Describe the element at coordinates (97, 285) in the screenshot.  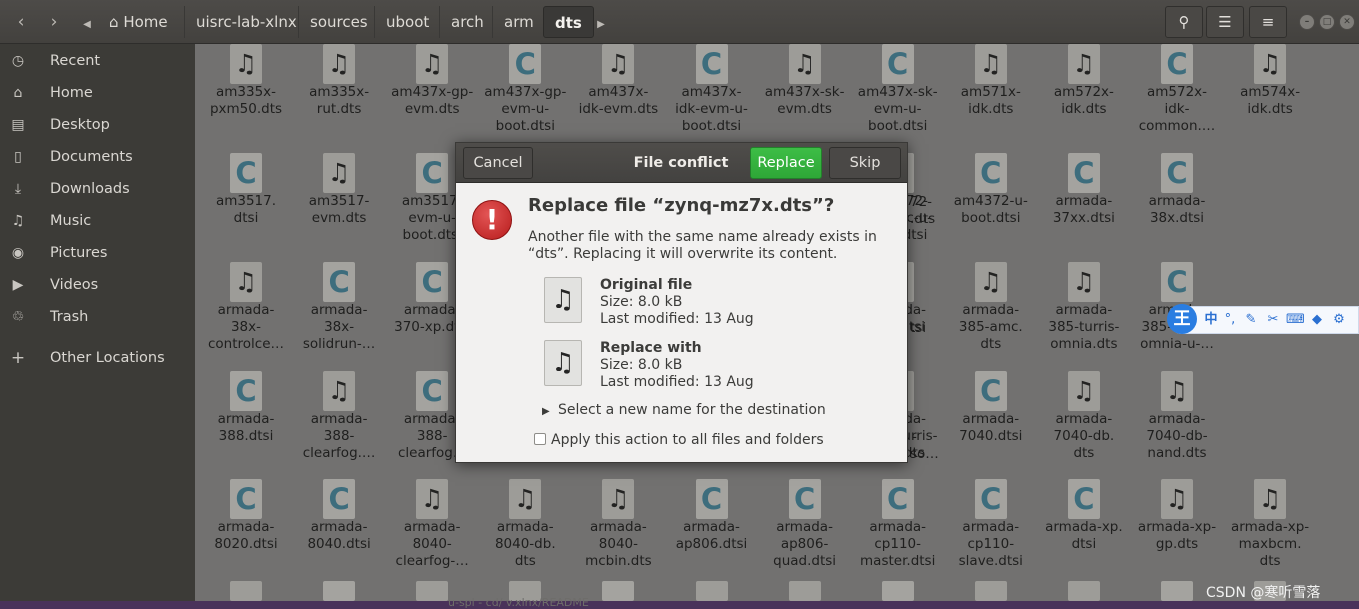
I see `sidebar-item-videos: ▶ Videos` at that location.